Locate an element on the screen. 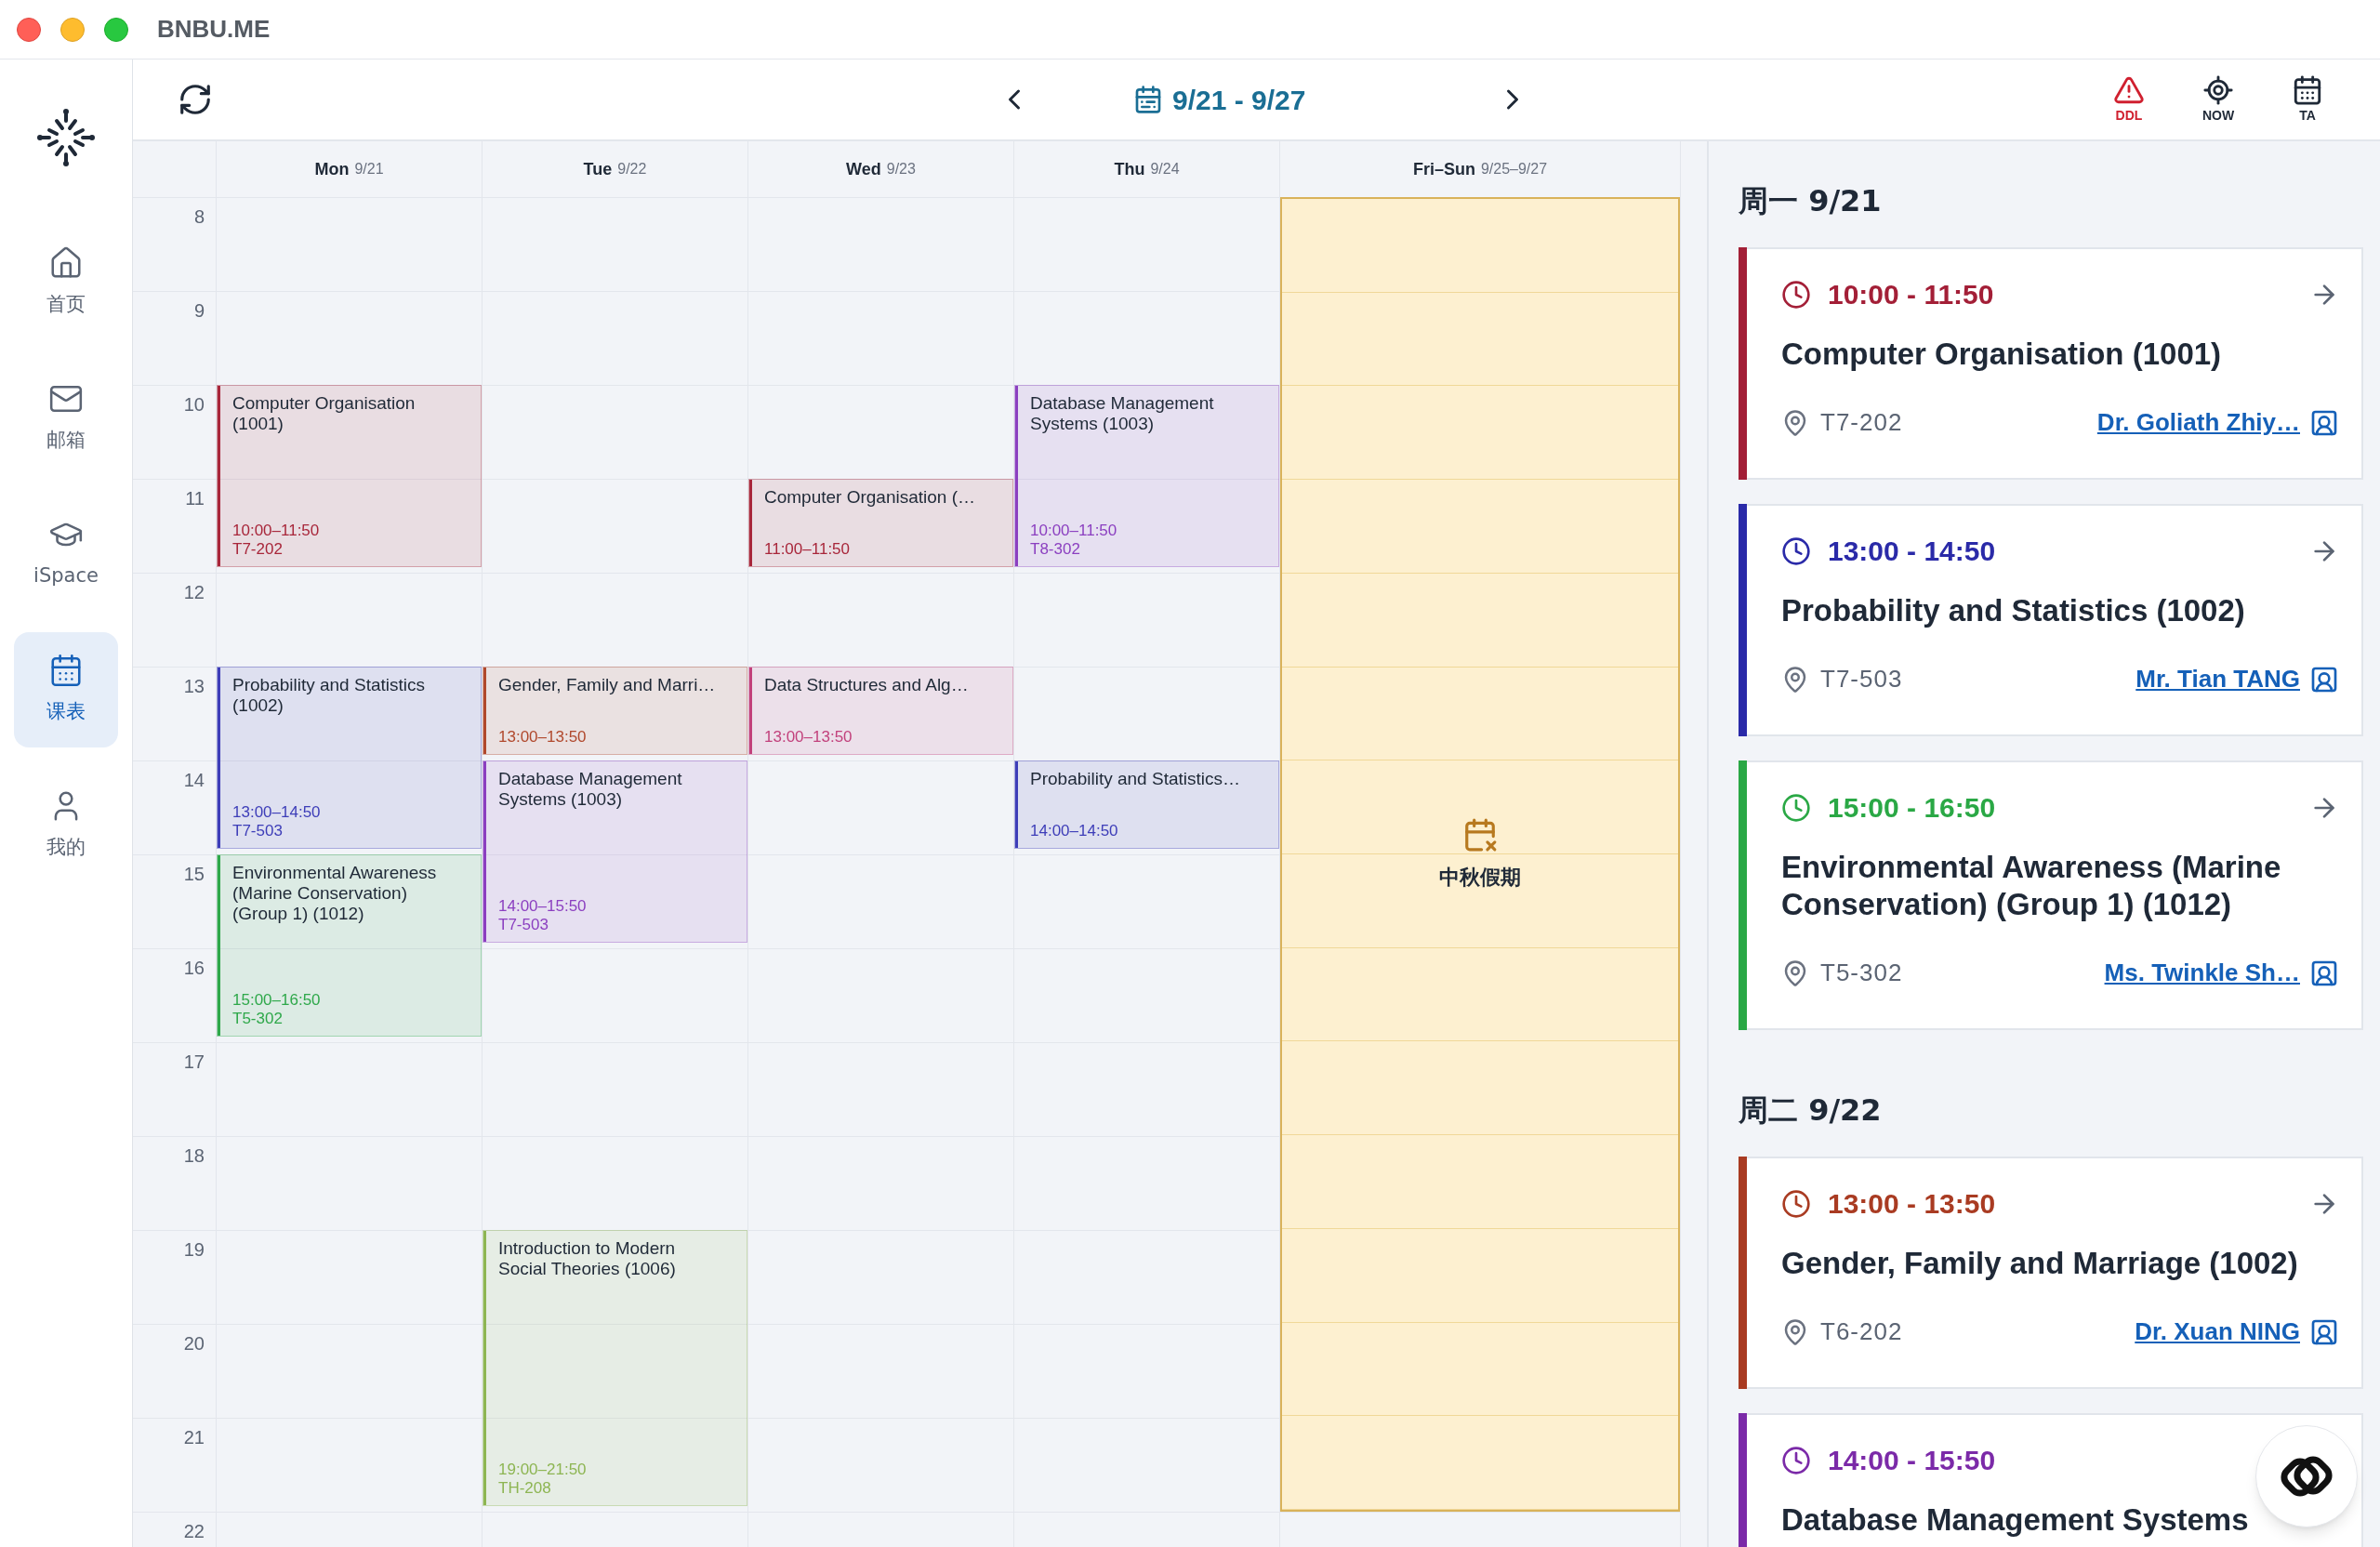 Image resolution: width=2380 pixels, height=1547 pixels. class-time: 15:00 - 16:50 is located at coordinates (1912, 808).